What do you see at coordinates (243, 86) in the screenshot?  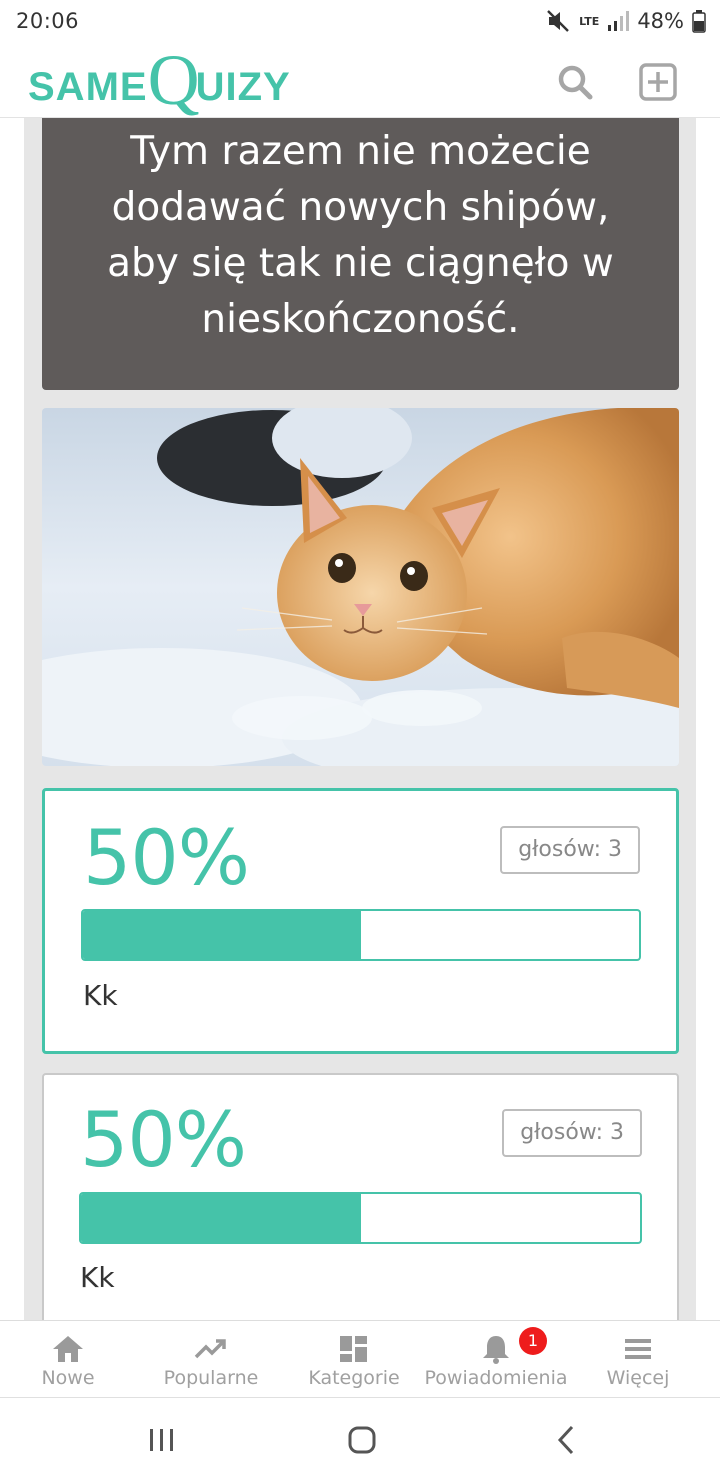 I see `logo-part-uizy: UIZY` at bounding box center [243, 86].